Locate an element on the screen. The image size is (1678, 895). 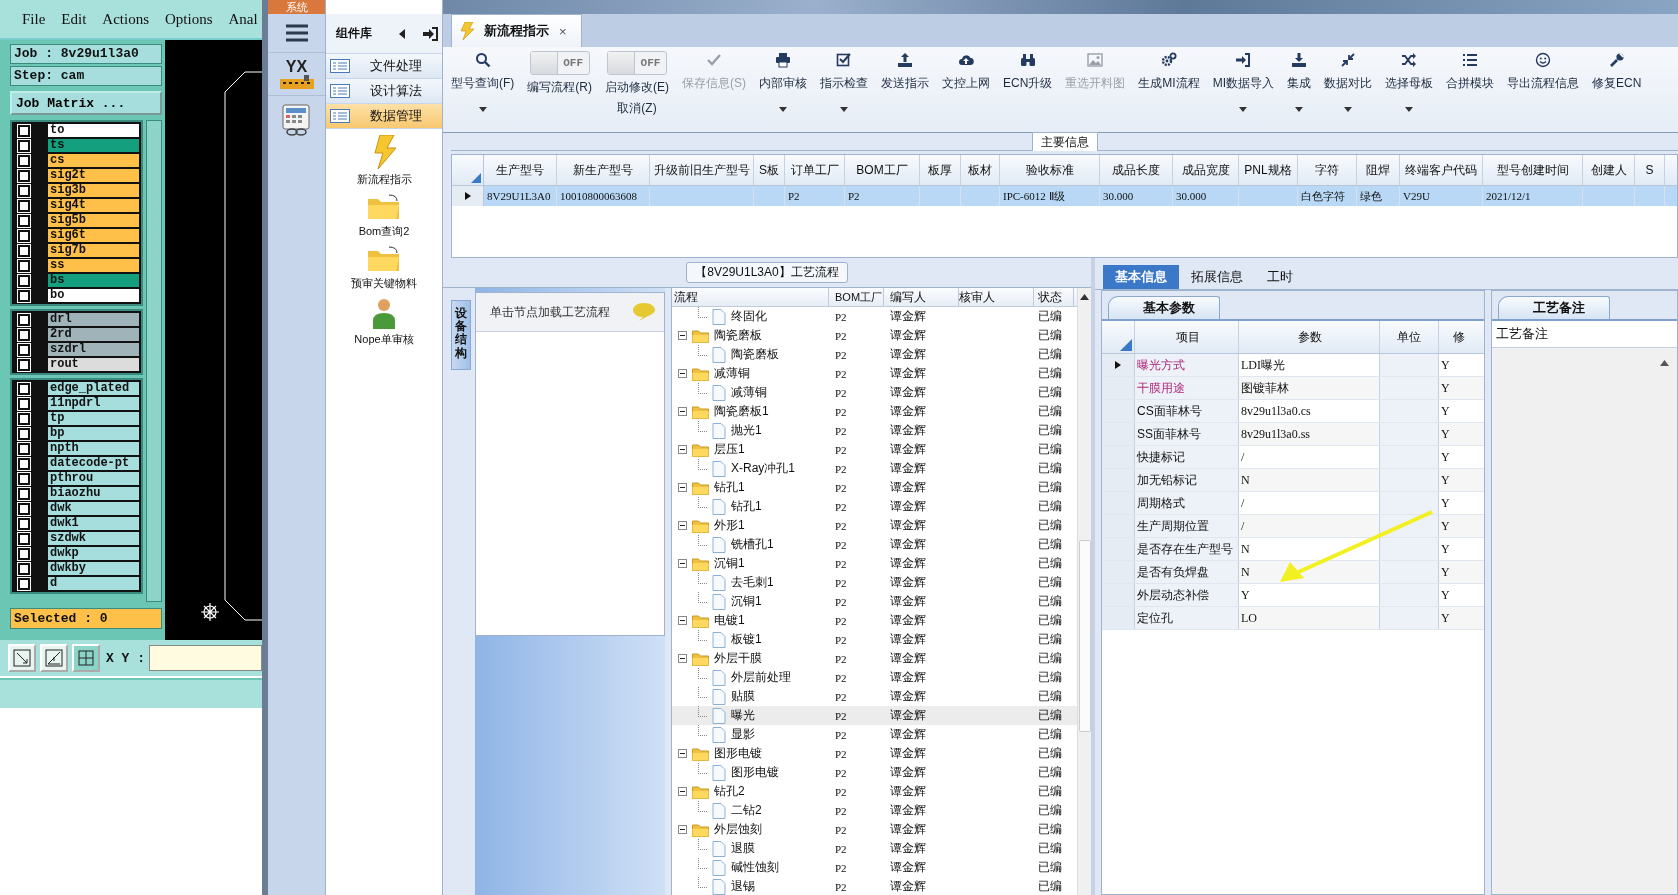
menu-item: Options is located at coordinates (189, 19).